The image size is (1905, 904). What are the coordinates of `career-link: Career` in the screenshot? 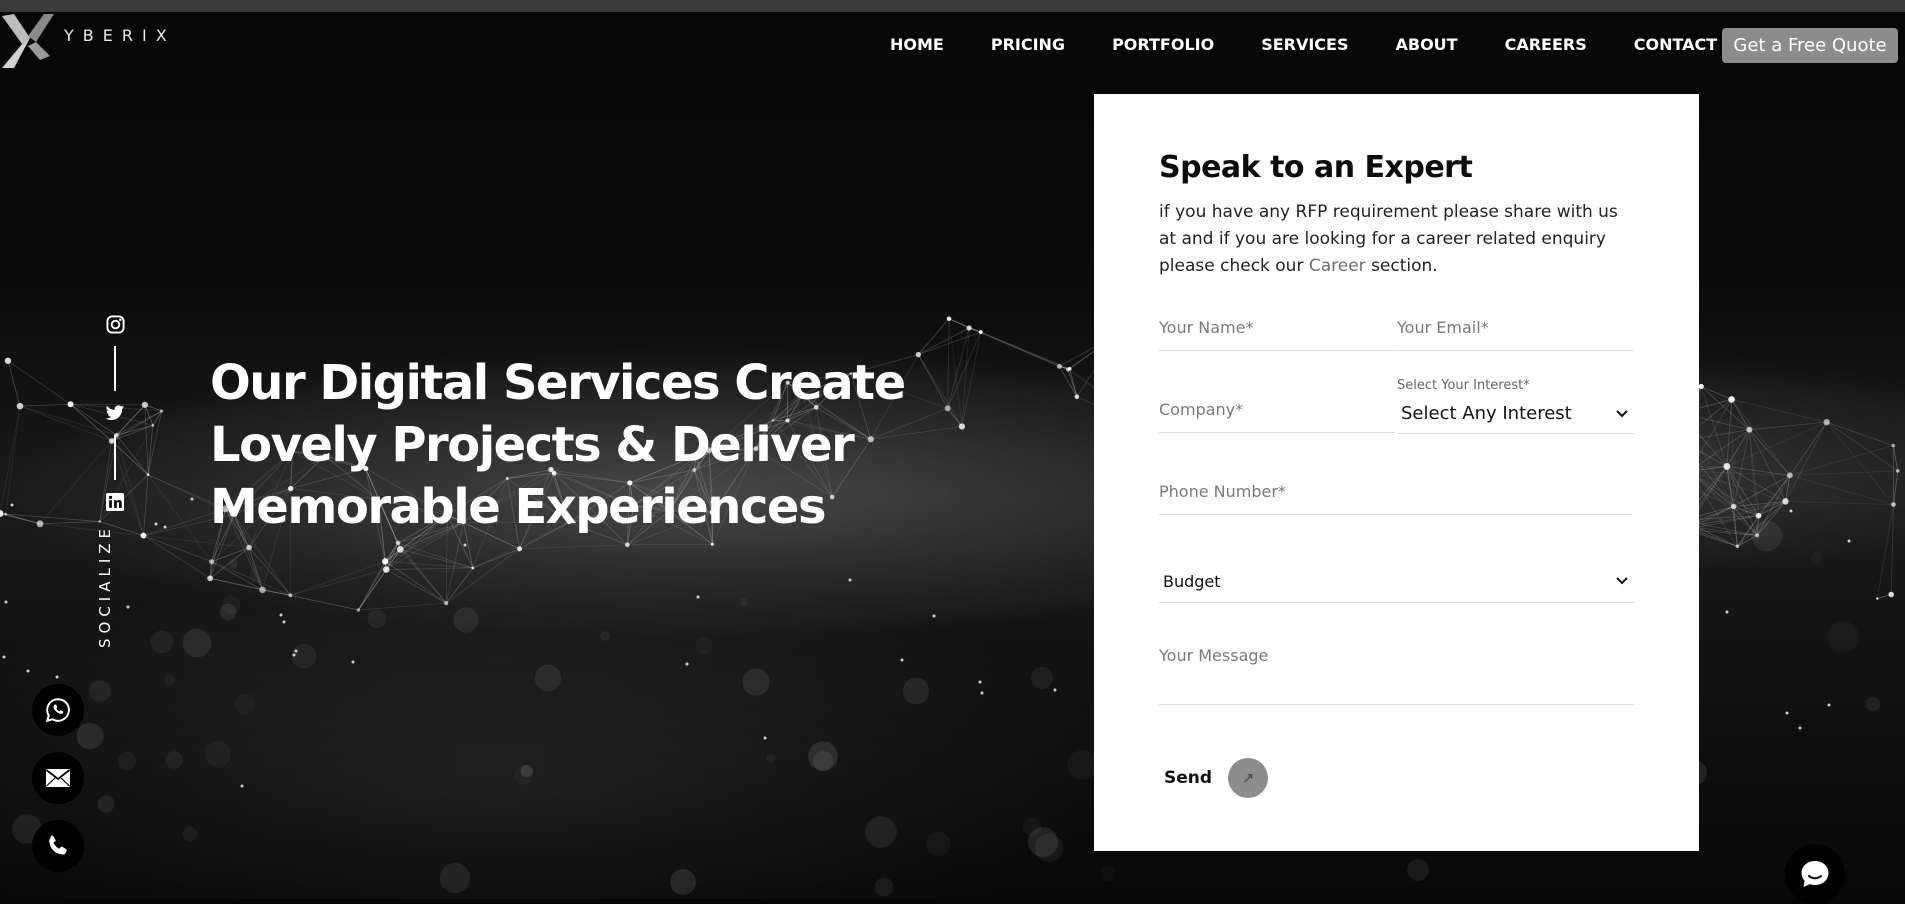 It's located at (1337, 266).